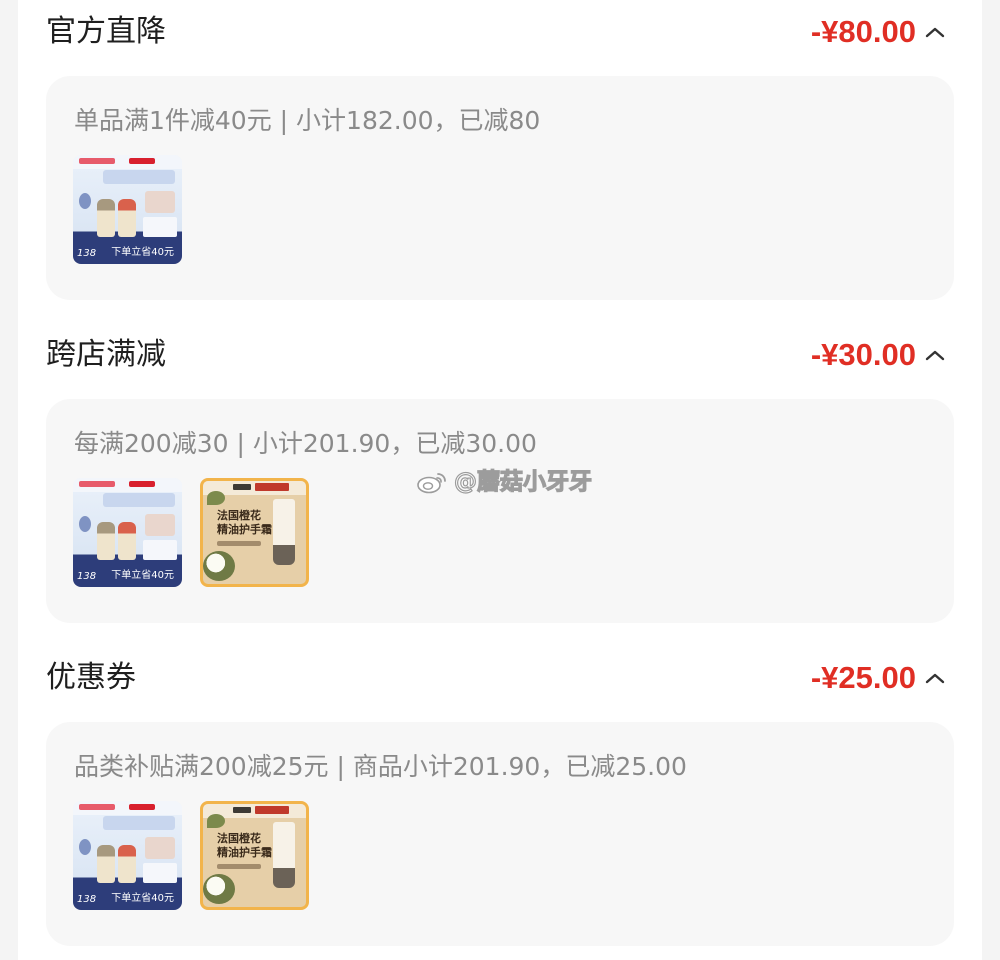 This screenshot has height=960, width=1000. I want to click on discount-rule-text: 单品满1件减40元 | 小计182.00，已减80, so click(307, 120).